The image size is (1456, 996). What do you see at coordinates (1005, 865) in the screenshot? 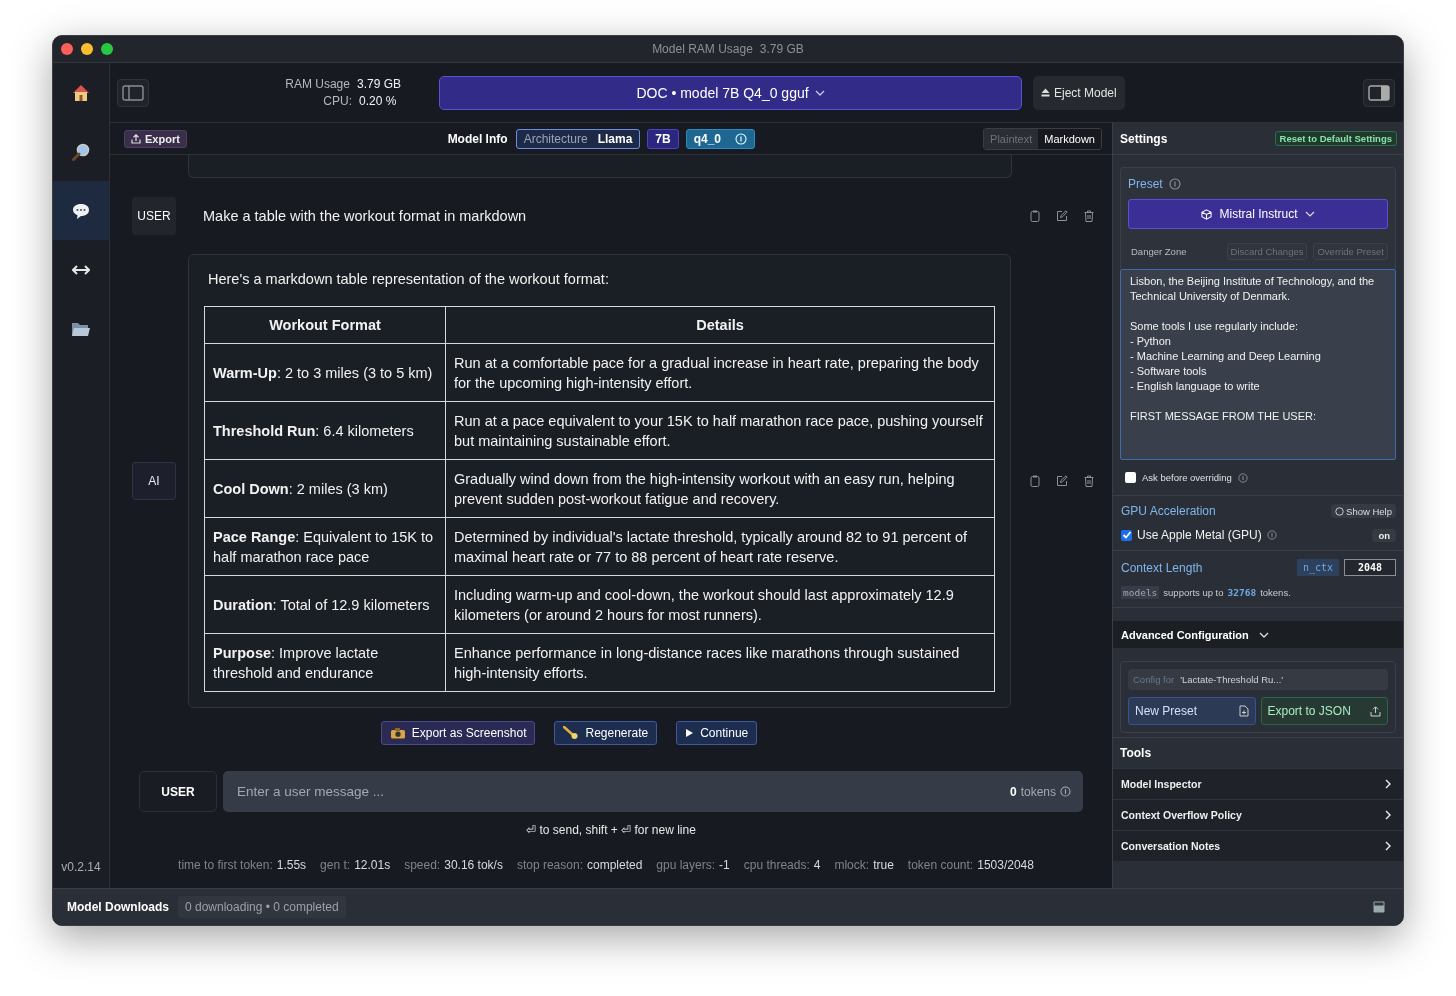
I see `stat-value: 1503/2048` at bounding box center [1005, 865].